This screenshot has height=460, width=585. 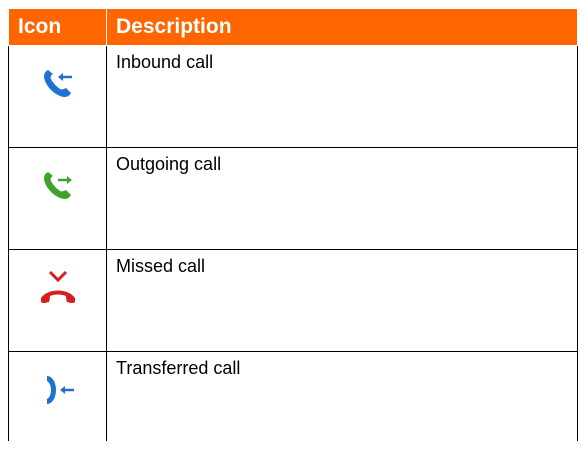 I want to click on missed-call-icon, so click(x=58, y=288).